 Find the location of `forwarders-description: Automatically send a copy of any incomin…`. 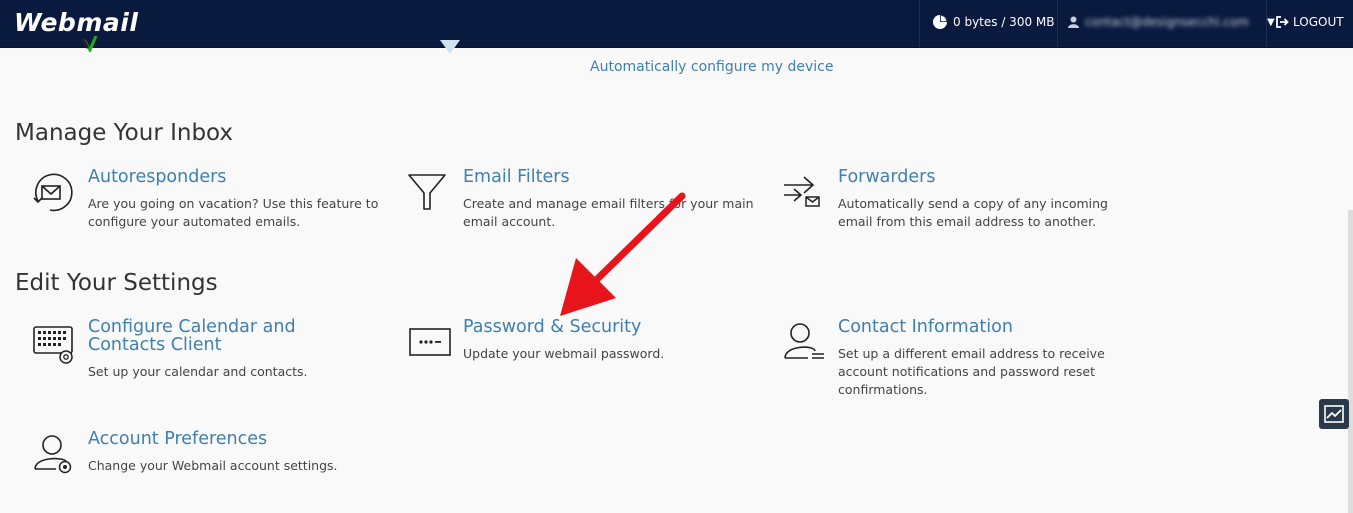

forwarders-description: Automatically send a copy of any incomin… is located at coordinates (973, 212).